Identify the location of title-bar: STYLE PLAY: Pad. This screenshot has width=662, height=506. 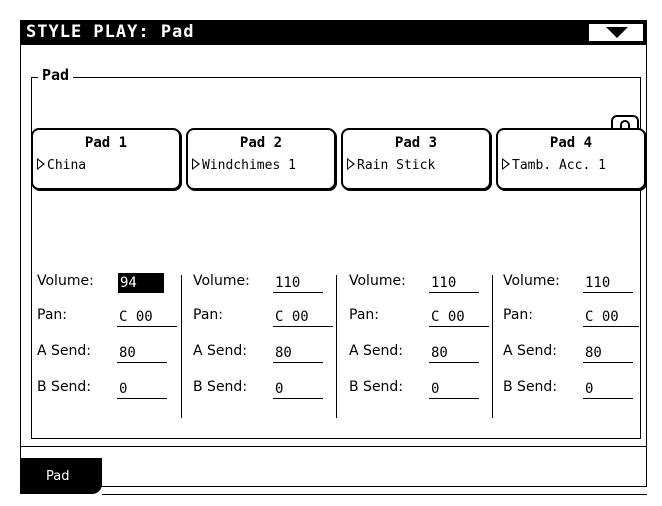
(333, 32).